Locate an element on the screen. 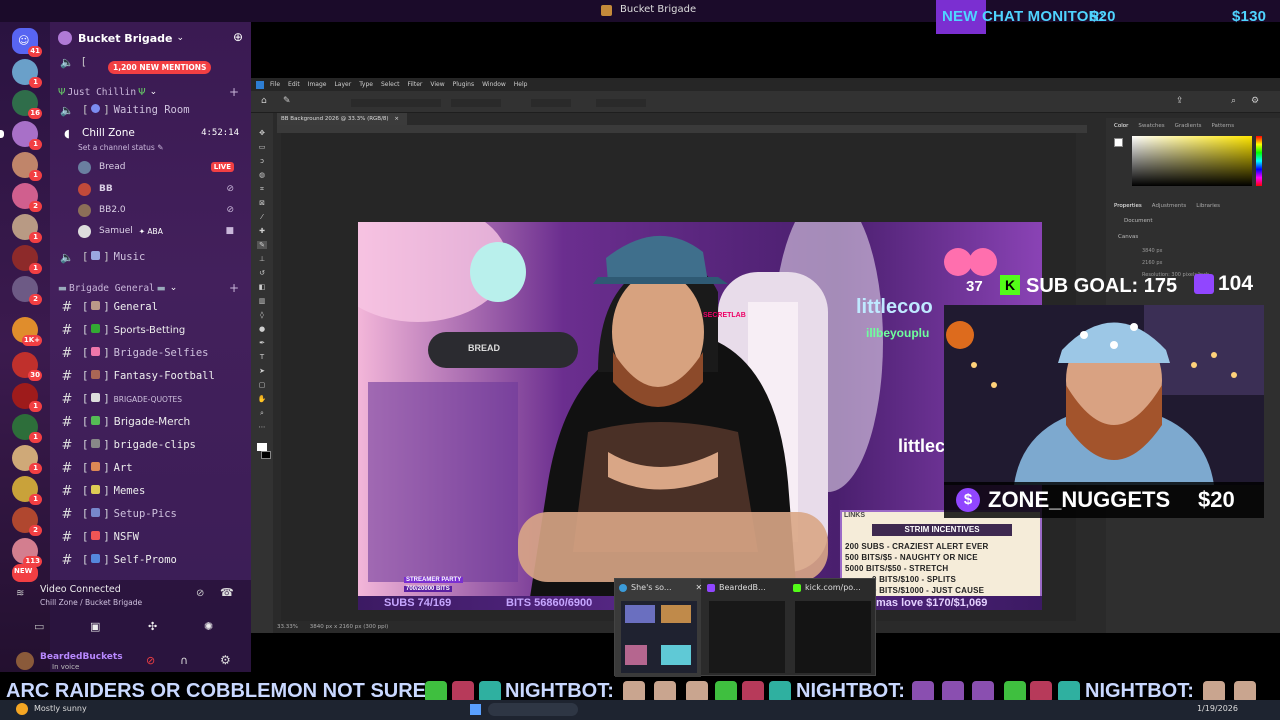  menu-plugins: Plugins is located at coordinates (464, 84).